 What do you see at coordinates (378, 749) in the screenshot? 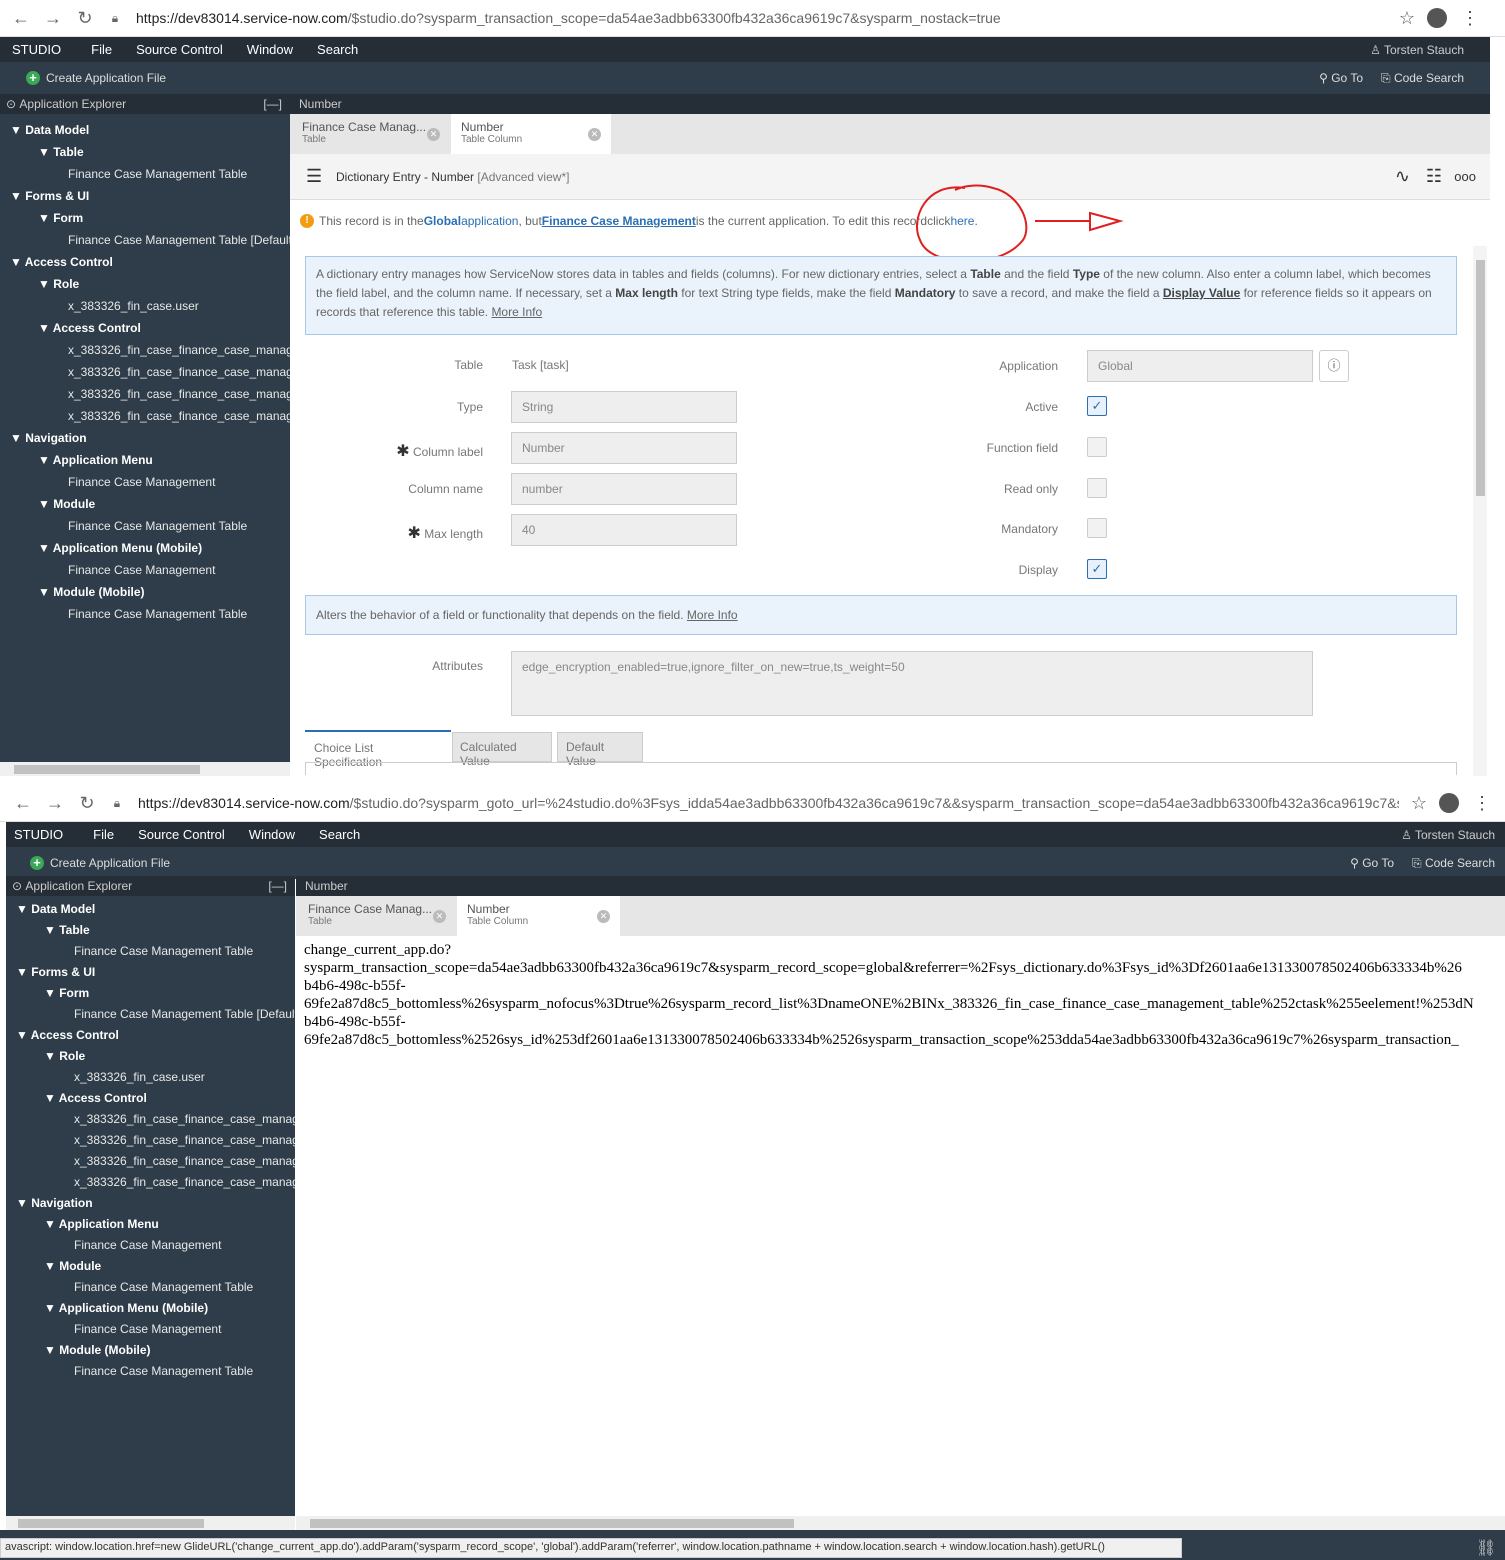
I see `tab-choice-list: Choice List Specification` at bounding box center [378, 749].